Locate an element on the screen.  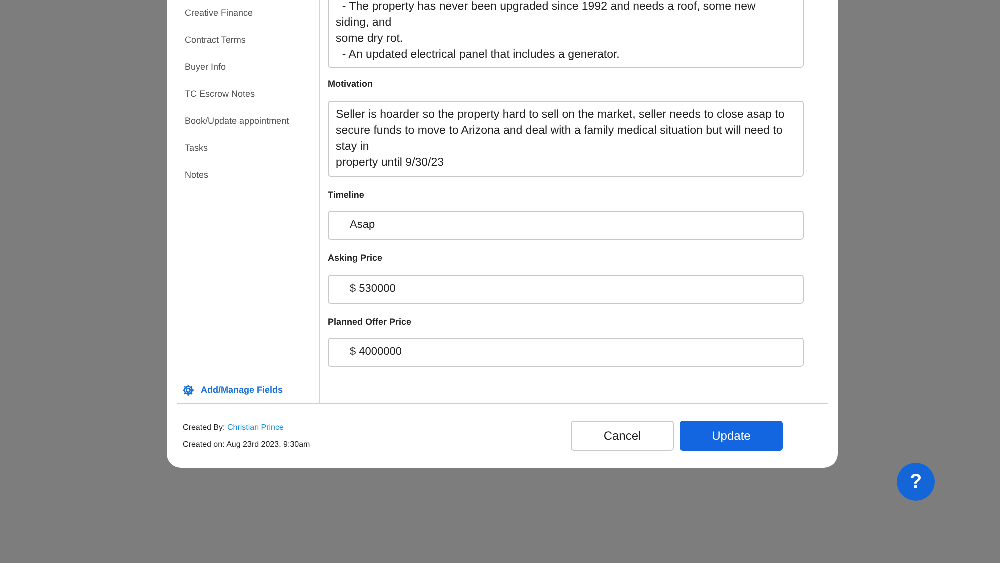
field-label: Asking Price is located at coordinates (356, 258).